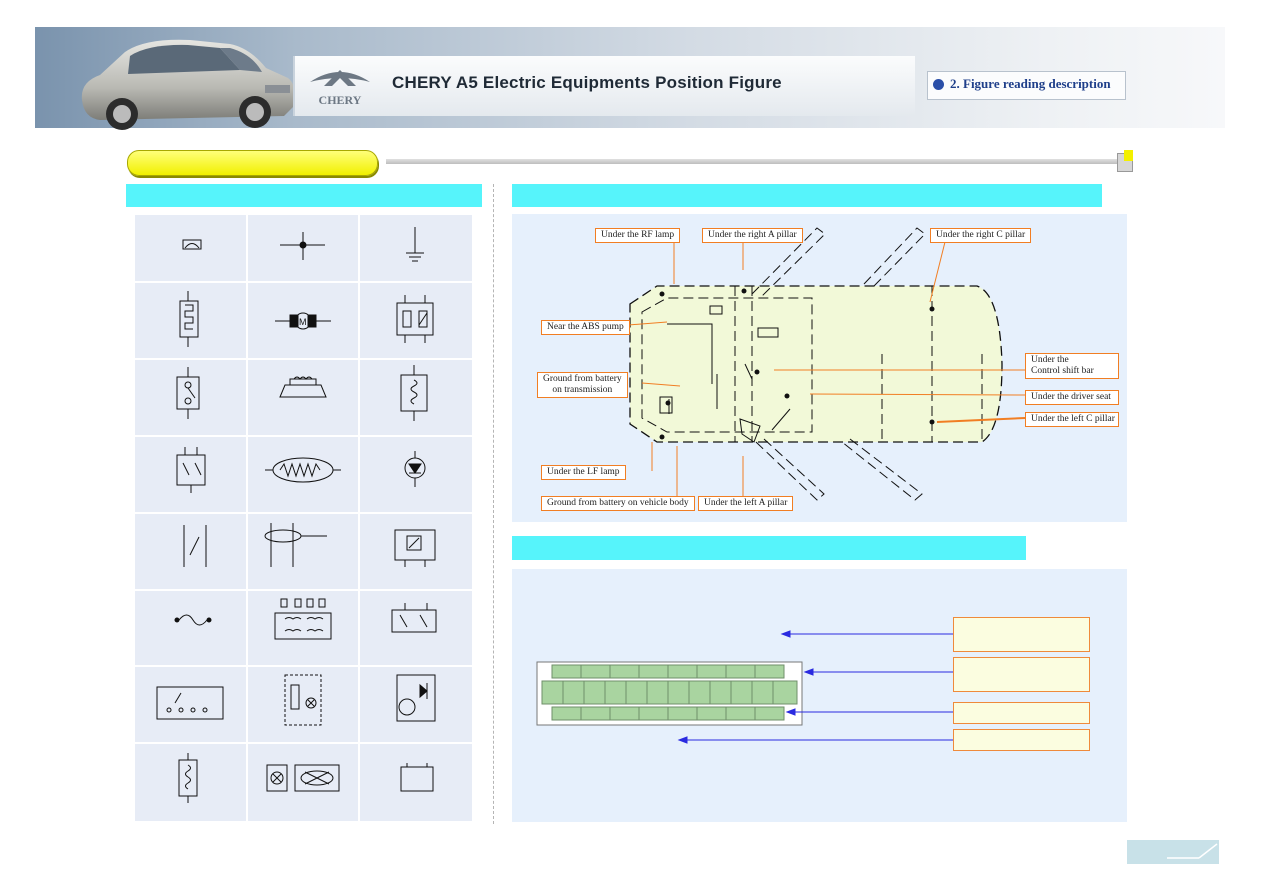 This screenshot has width=1263, height=893. Describe the element at coordinates (252, 163) in the screenshot. I see `section-pill` at that location.